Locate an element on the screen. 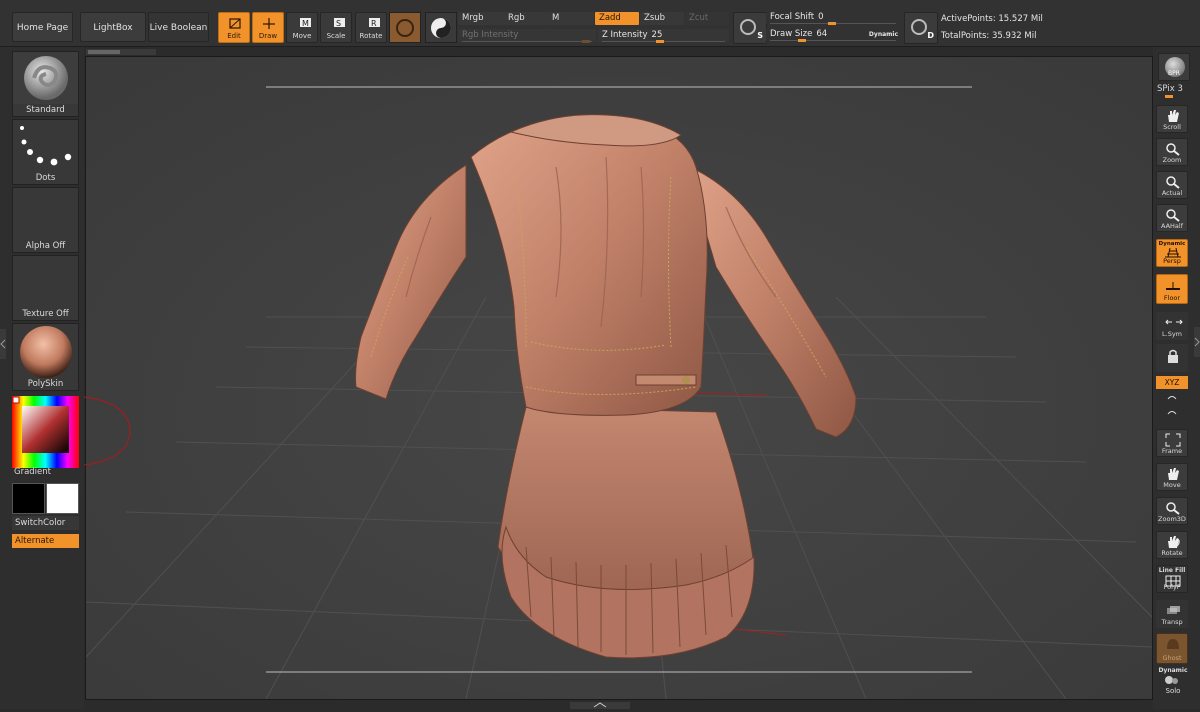 This screenshot has height=712, width=1200. z-intensity-slider: Z Intensity 25 is located at coordinates (663, 36).